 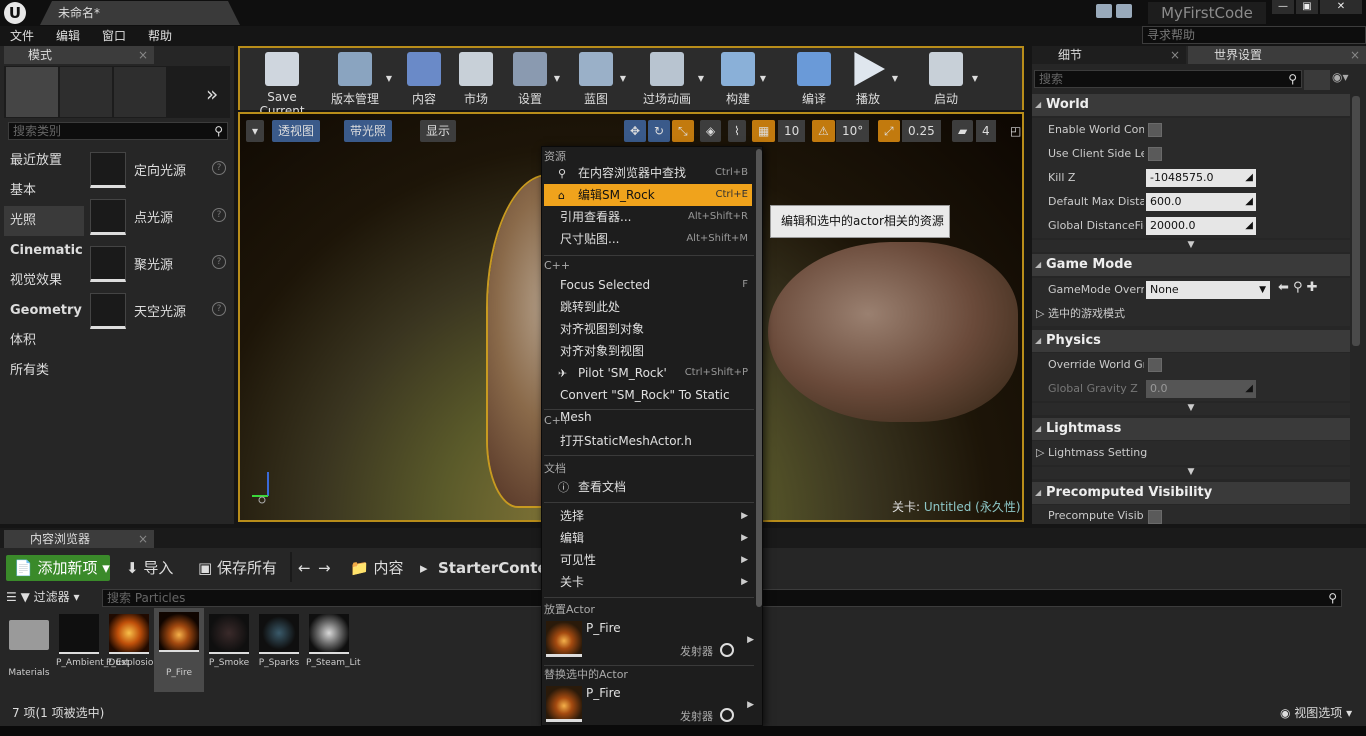 I want to click on list-item: 定向光源 ?, so click(x=160, y=169).